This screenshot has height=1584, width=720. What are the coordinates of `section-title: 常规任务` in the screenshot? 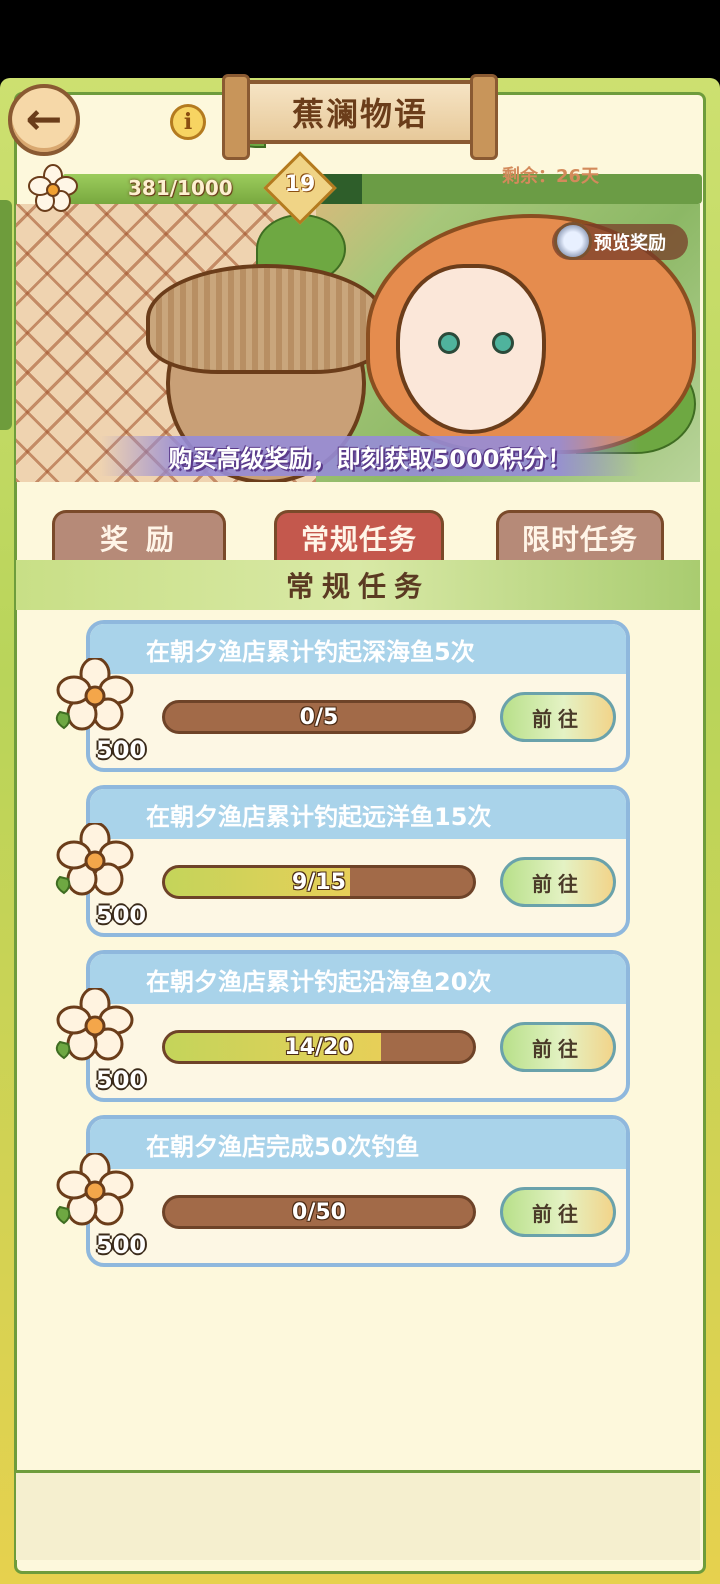 It's located at (358, 585).